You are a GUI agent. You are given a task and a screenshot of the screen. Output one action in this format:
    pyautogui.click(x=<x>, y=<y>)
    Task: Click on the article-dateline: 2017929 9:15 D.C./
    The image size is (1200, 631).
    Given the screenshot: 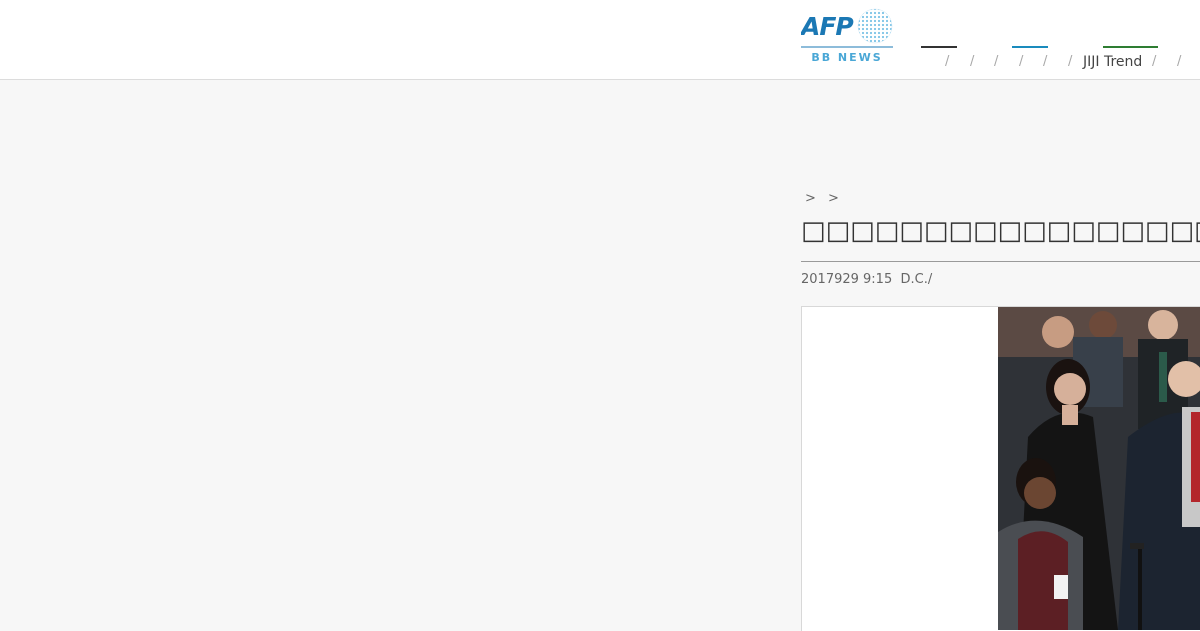 What is the action you would take?
    pyautogui.click(x=867, y=279)
    